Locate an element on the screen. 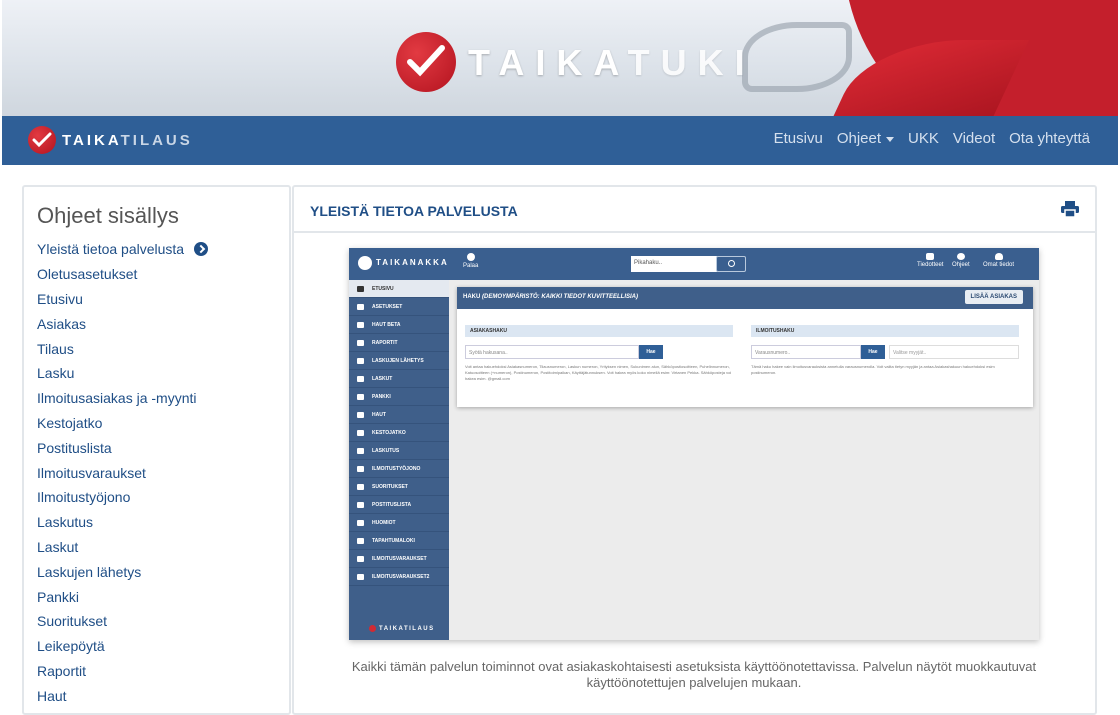 Image resolution: width=1120 pixels, height=715 pixels. shot-menu-label: ETUSIVU is located at coordinates (383, 288).